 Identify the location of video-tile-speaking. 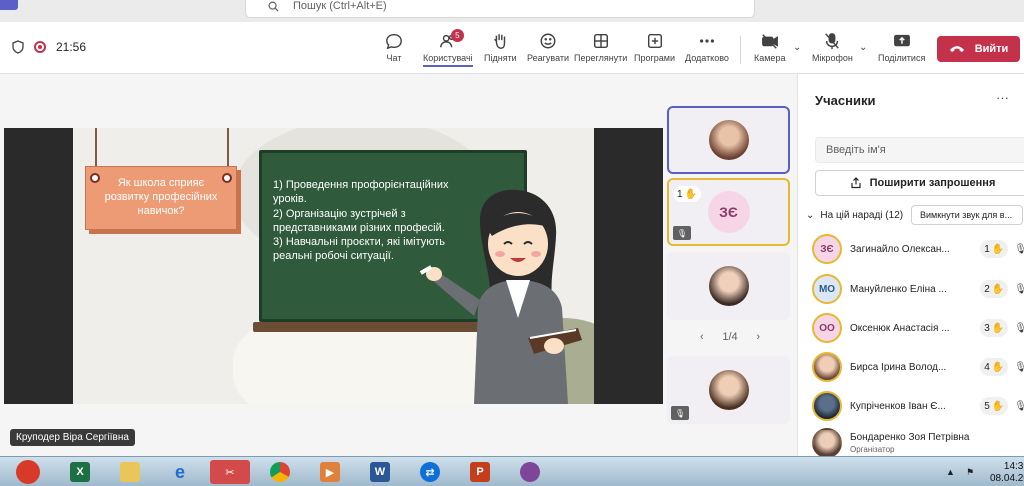
(728, 140).